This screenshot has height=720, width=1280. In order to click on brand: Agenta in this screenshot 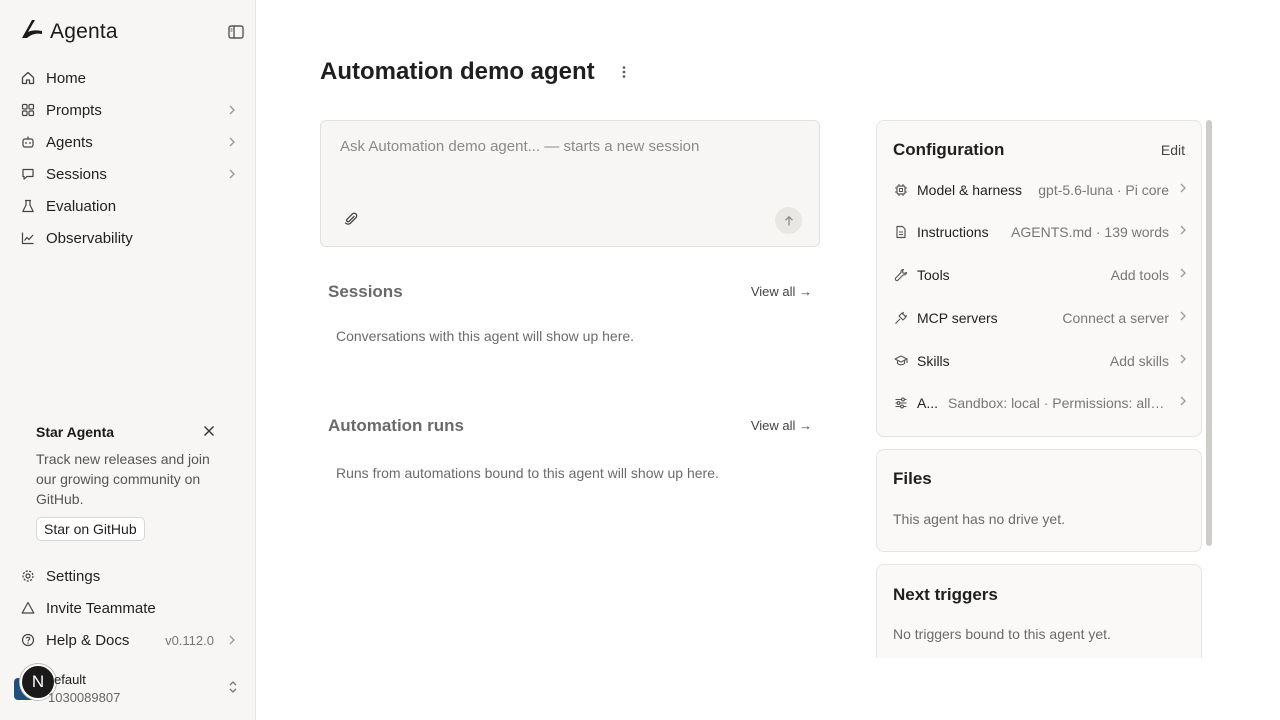, I will do `click(69, 31)`.